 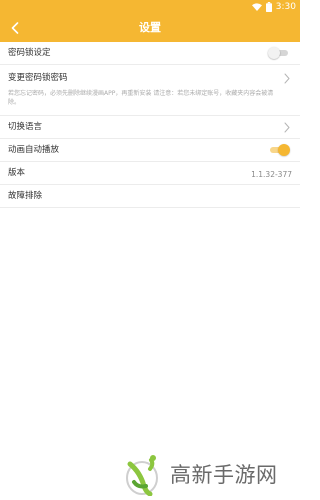 What do you see at coordinates (256, 7) in the screenshot?
I see `wifi-icon` at bounding box center [256, 7].